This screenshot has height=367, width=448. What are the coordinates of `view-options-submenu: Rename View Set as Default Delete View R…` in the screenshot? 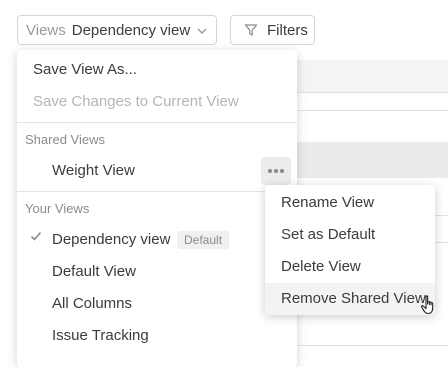 It's located at (350, 250).